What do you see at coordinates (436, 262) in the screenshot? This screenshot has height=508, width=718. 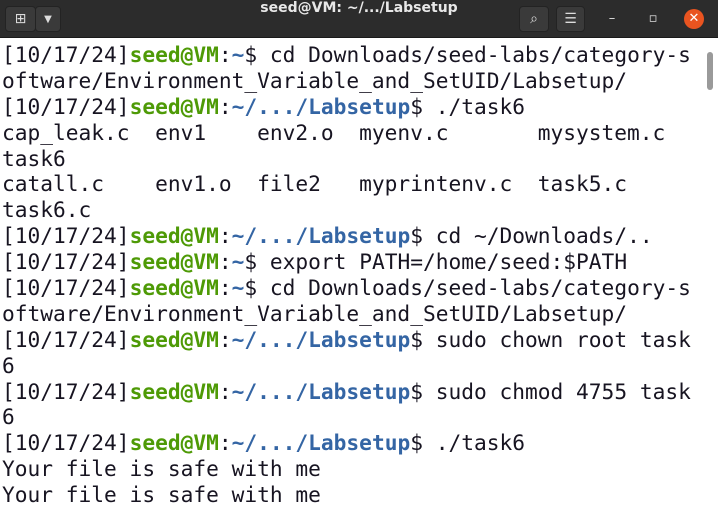 I see `command-text: $ export PATH=/home/seed:$PATH` at bounding box center [436, 262].